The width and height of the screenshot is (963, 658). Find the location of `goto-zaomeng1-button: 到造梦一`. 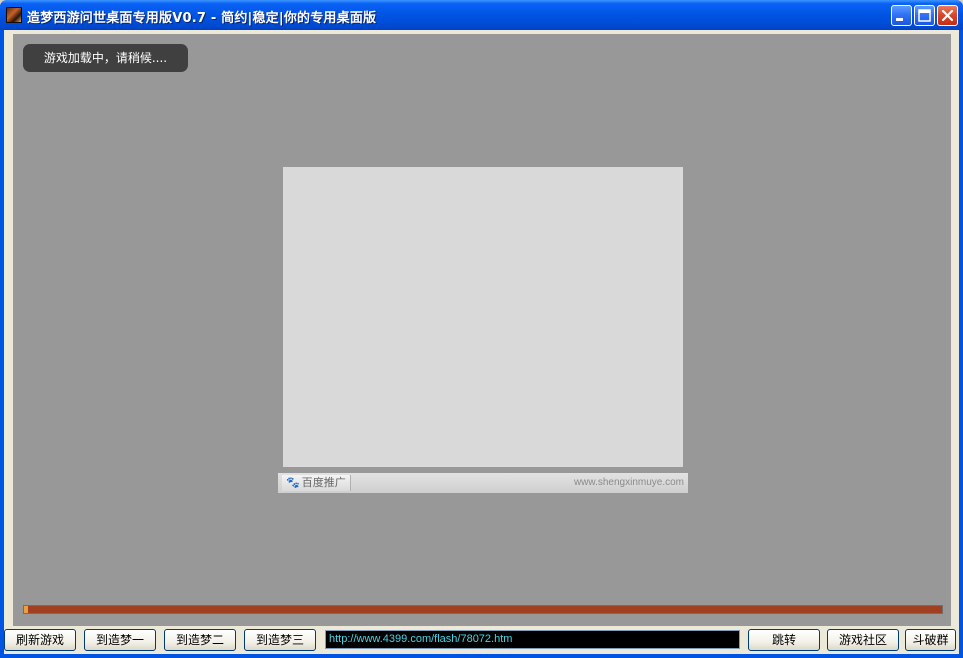

goto-zaomeng1-button: 到造梦一 is located at coordinates (120, 640).